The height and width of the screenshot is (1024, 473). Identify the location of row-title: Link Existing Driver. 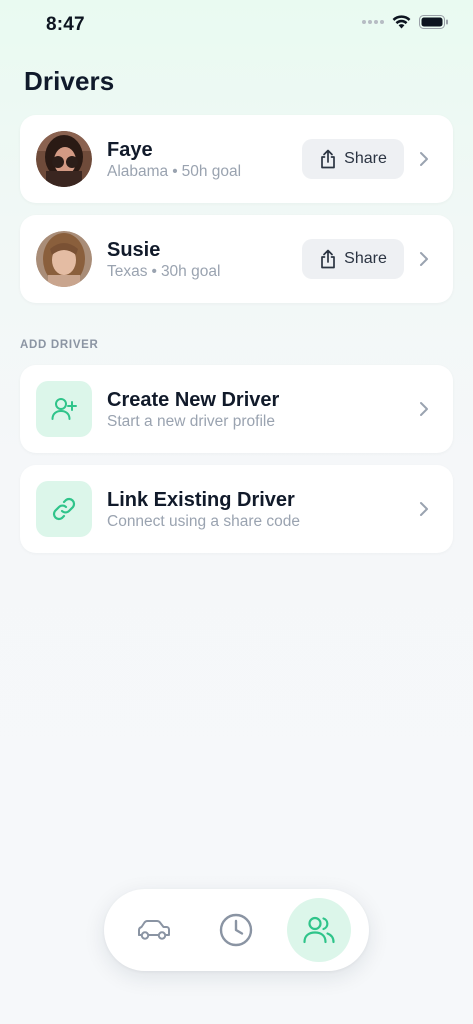
(201, 500).